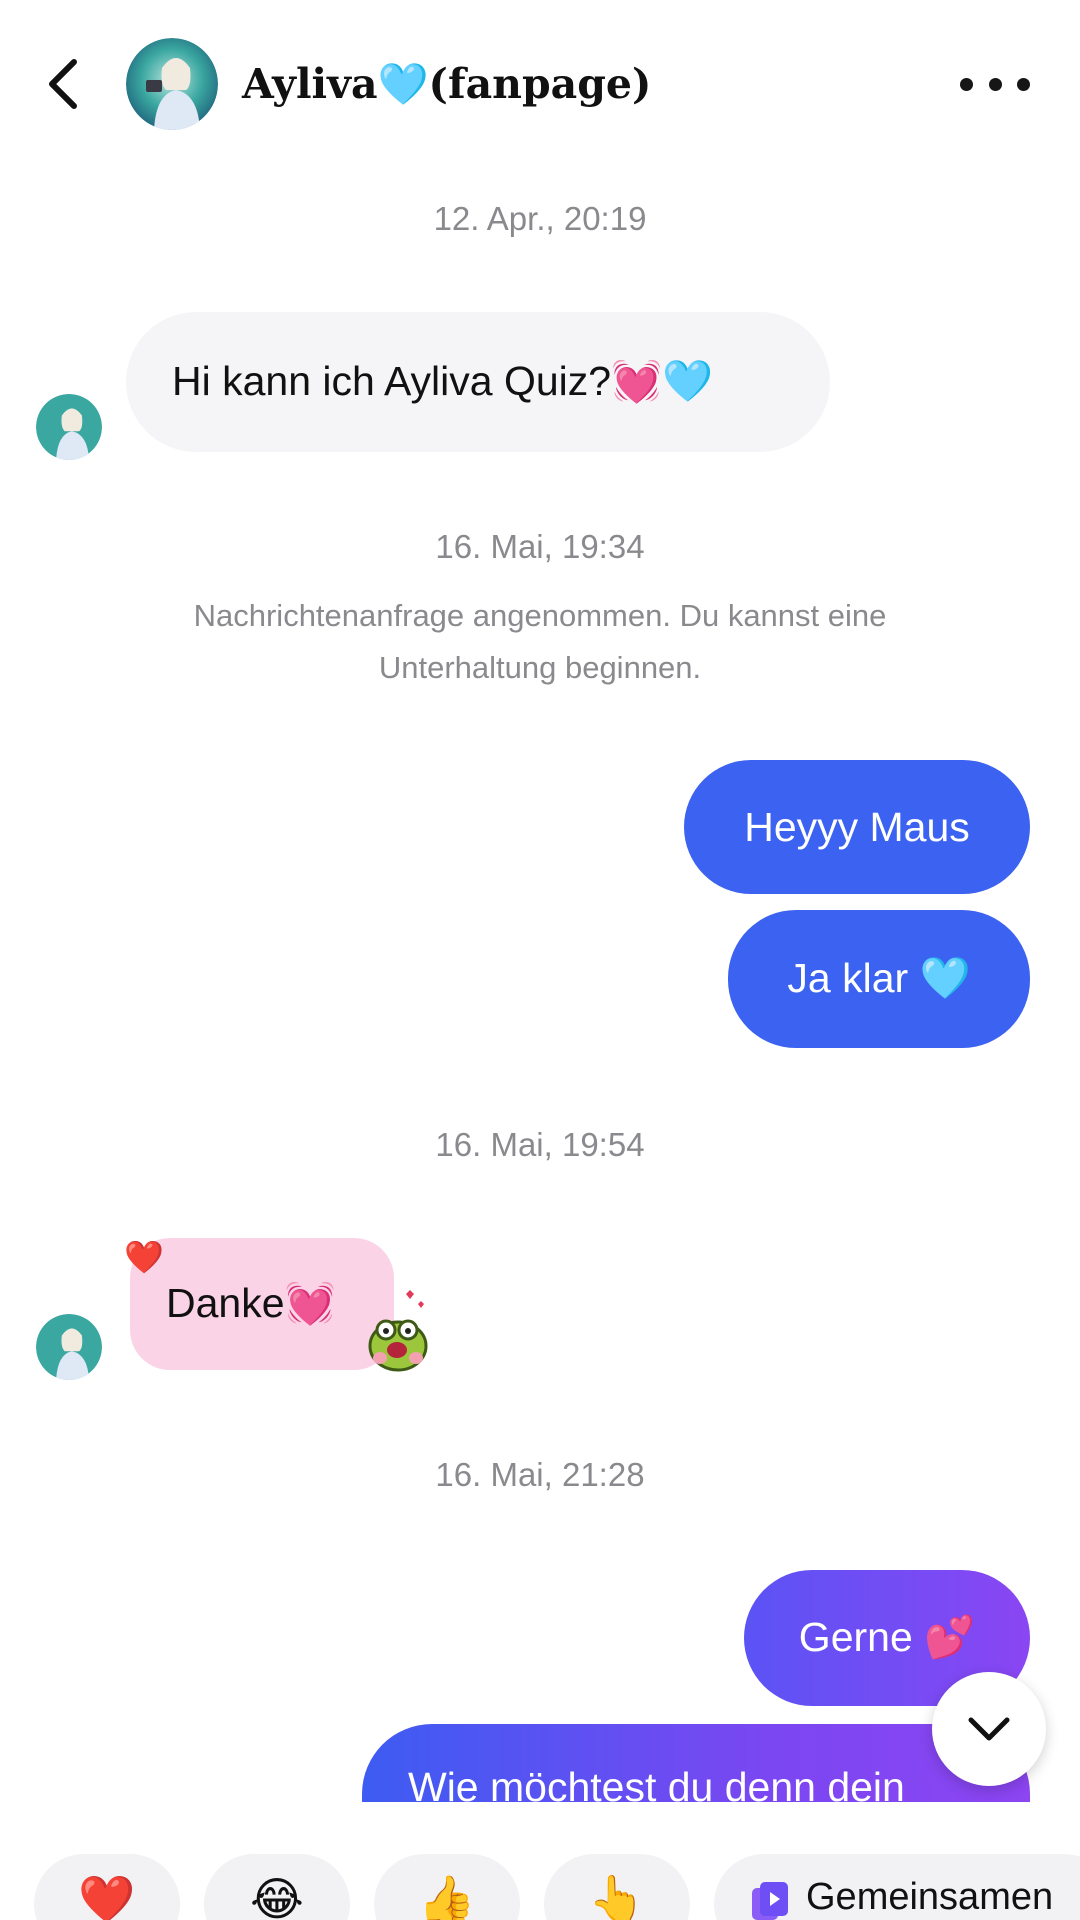  Describe the element at coordinates (251, 1303) in the screenshot. I see `message-text: Danke💓` at that location.